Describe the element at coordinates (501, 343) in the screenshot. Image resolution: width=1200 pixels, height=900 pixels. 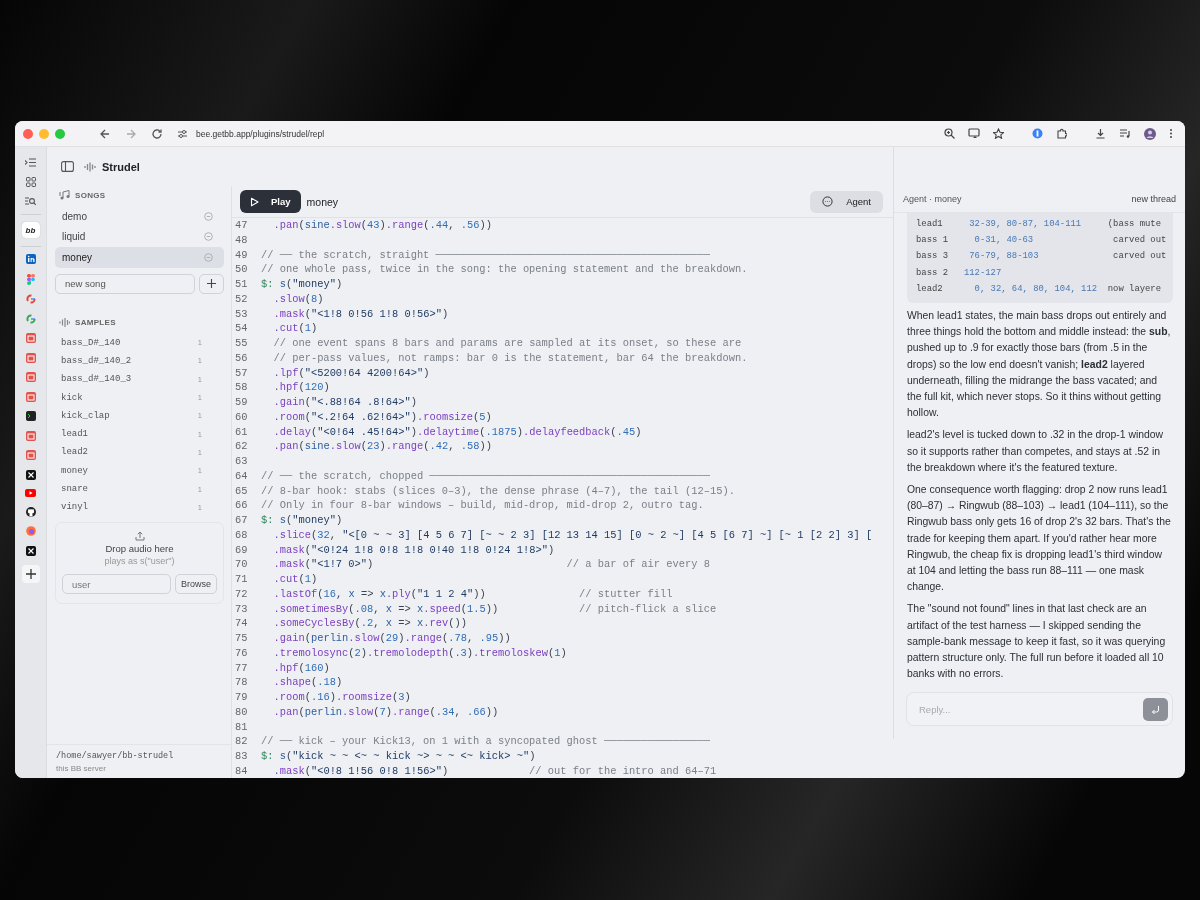
I see `code-line: // one event spans 8 bars and params are sampled at its onset, so these are` at that location.